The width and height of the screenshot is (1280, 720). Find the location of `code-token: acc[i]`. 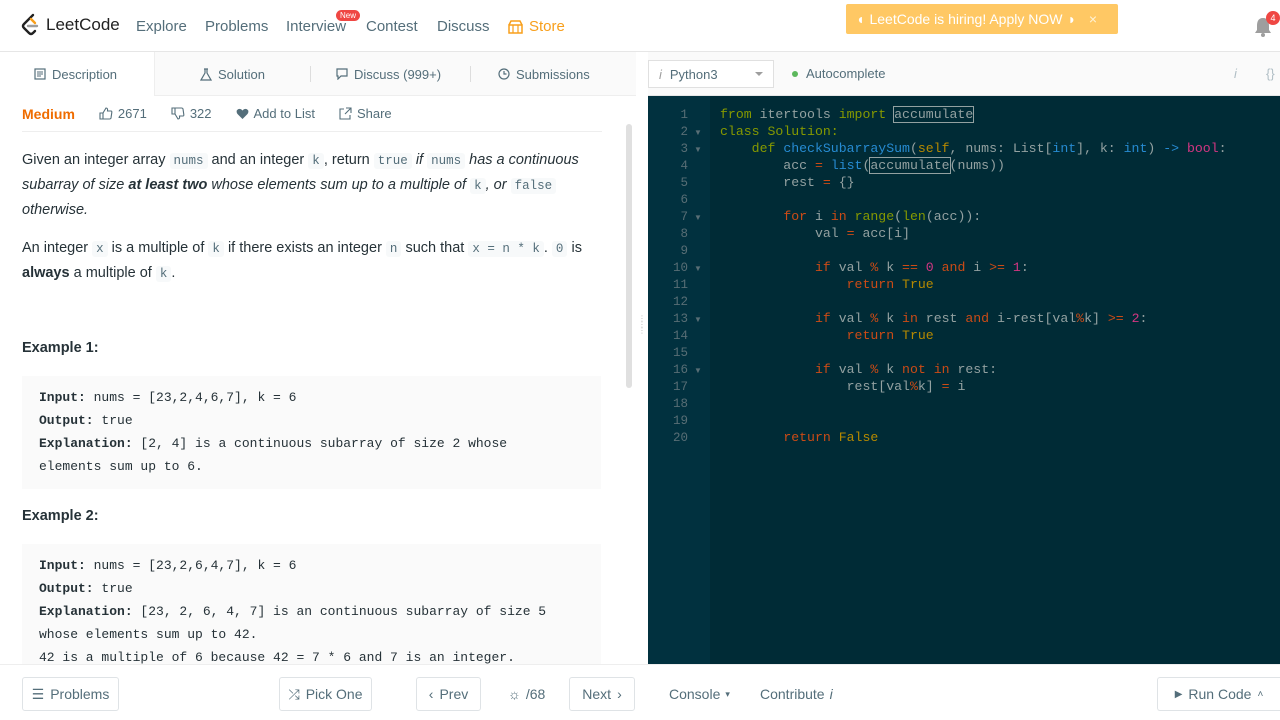

code-token: acc[i] is located at coordinates (882, 233).